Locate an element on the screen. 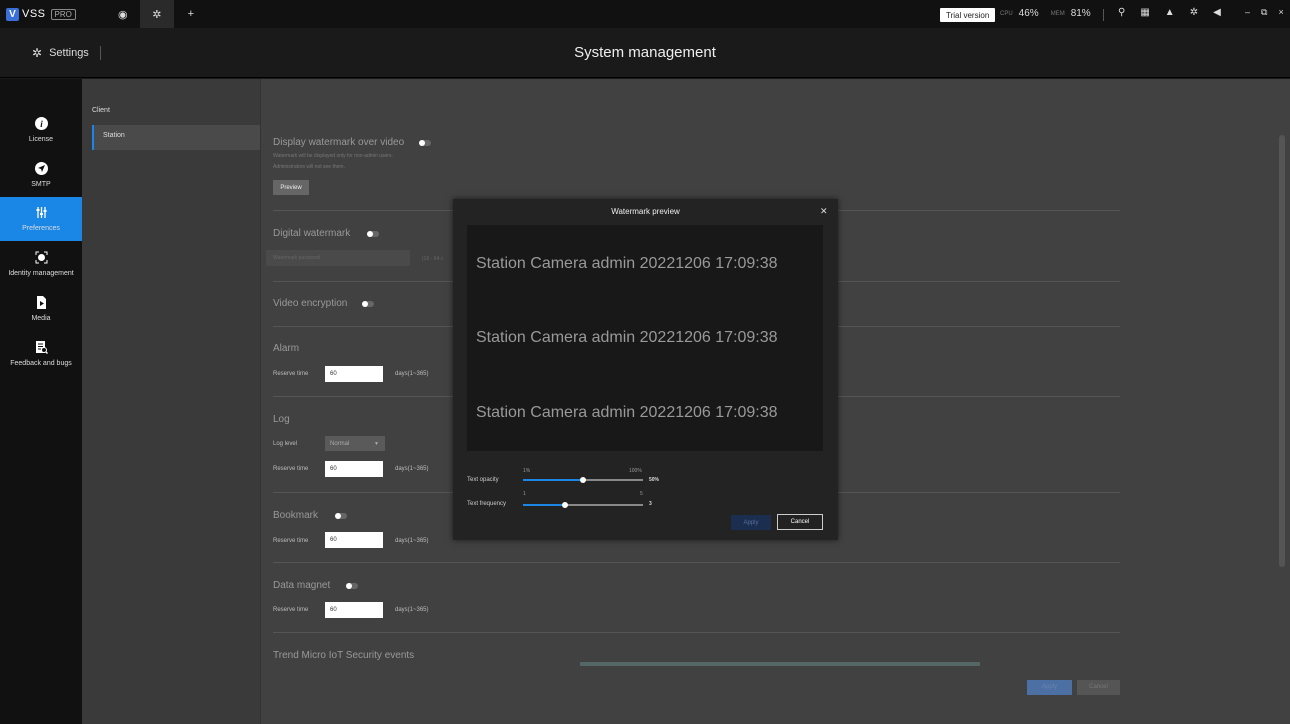  nav-label-identity: Identity management is located at coordinates (41, 273).